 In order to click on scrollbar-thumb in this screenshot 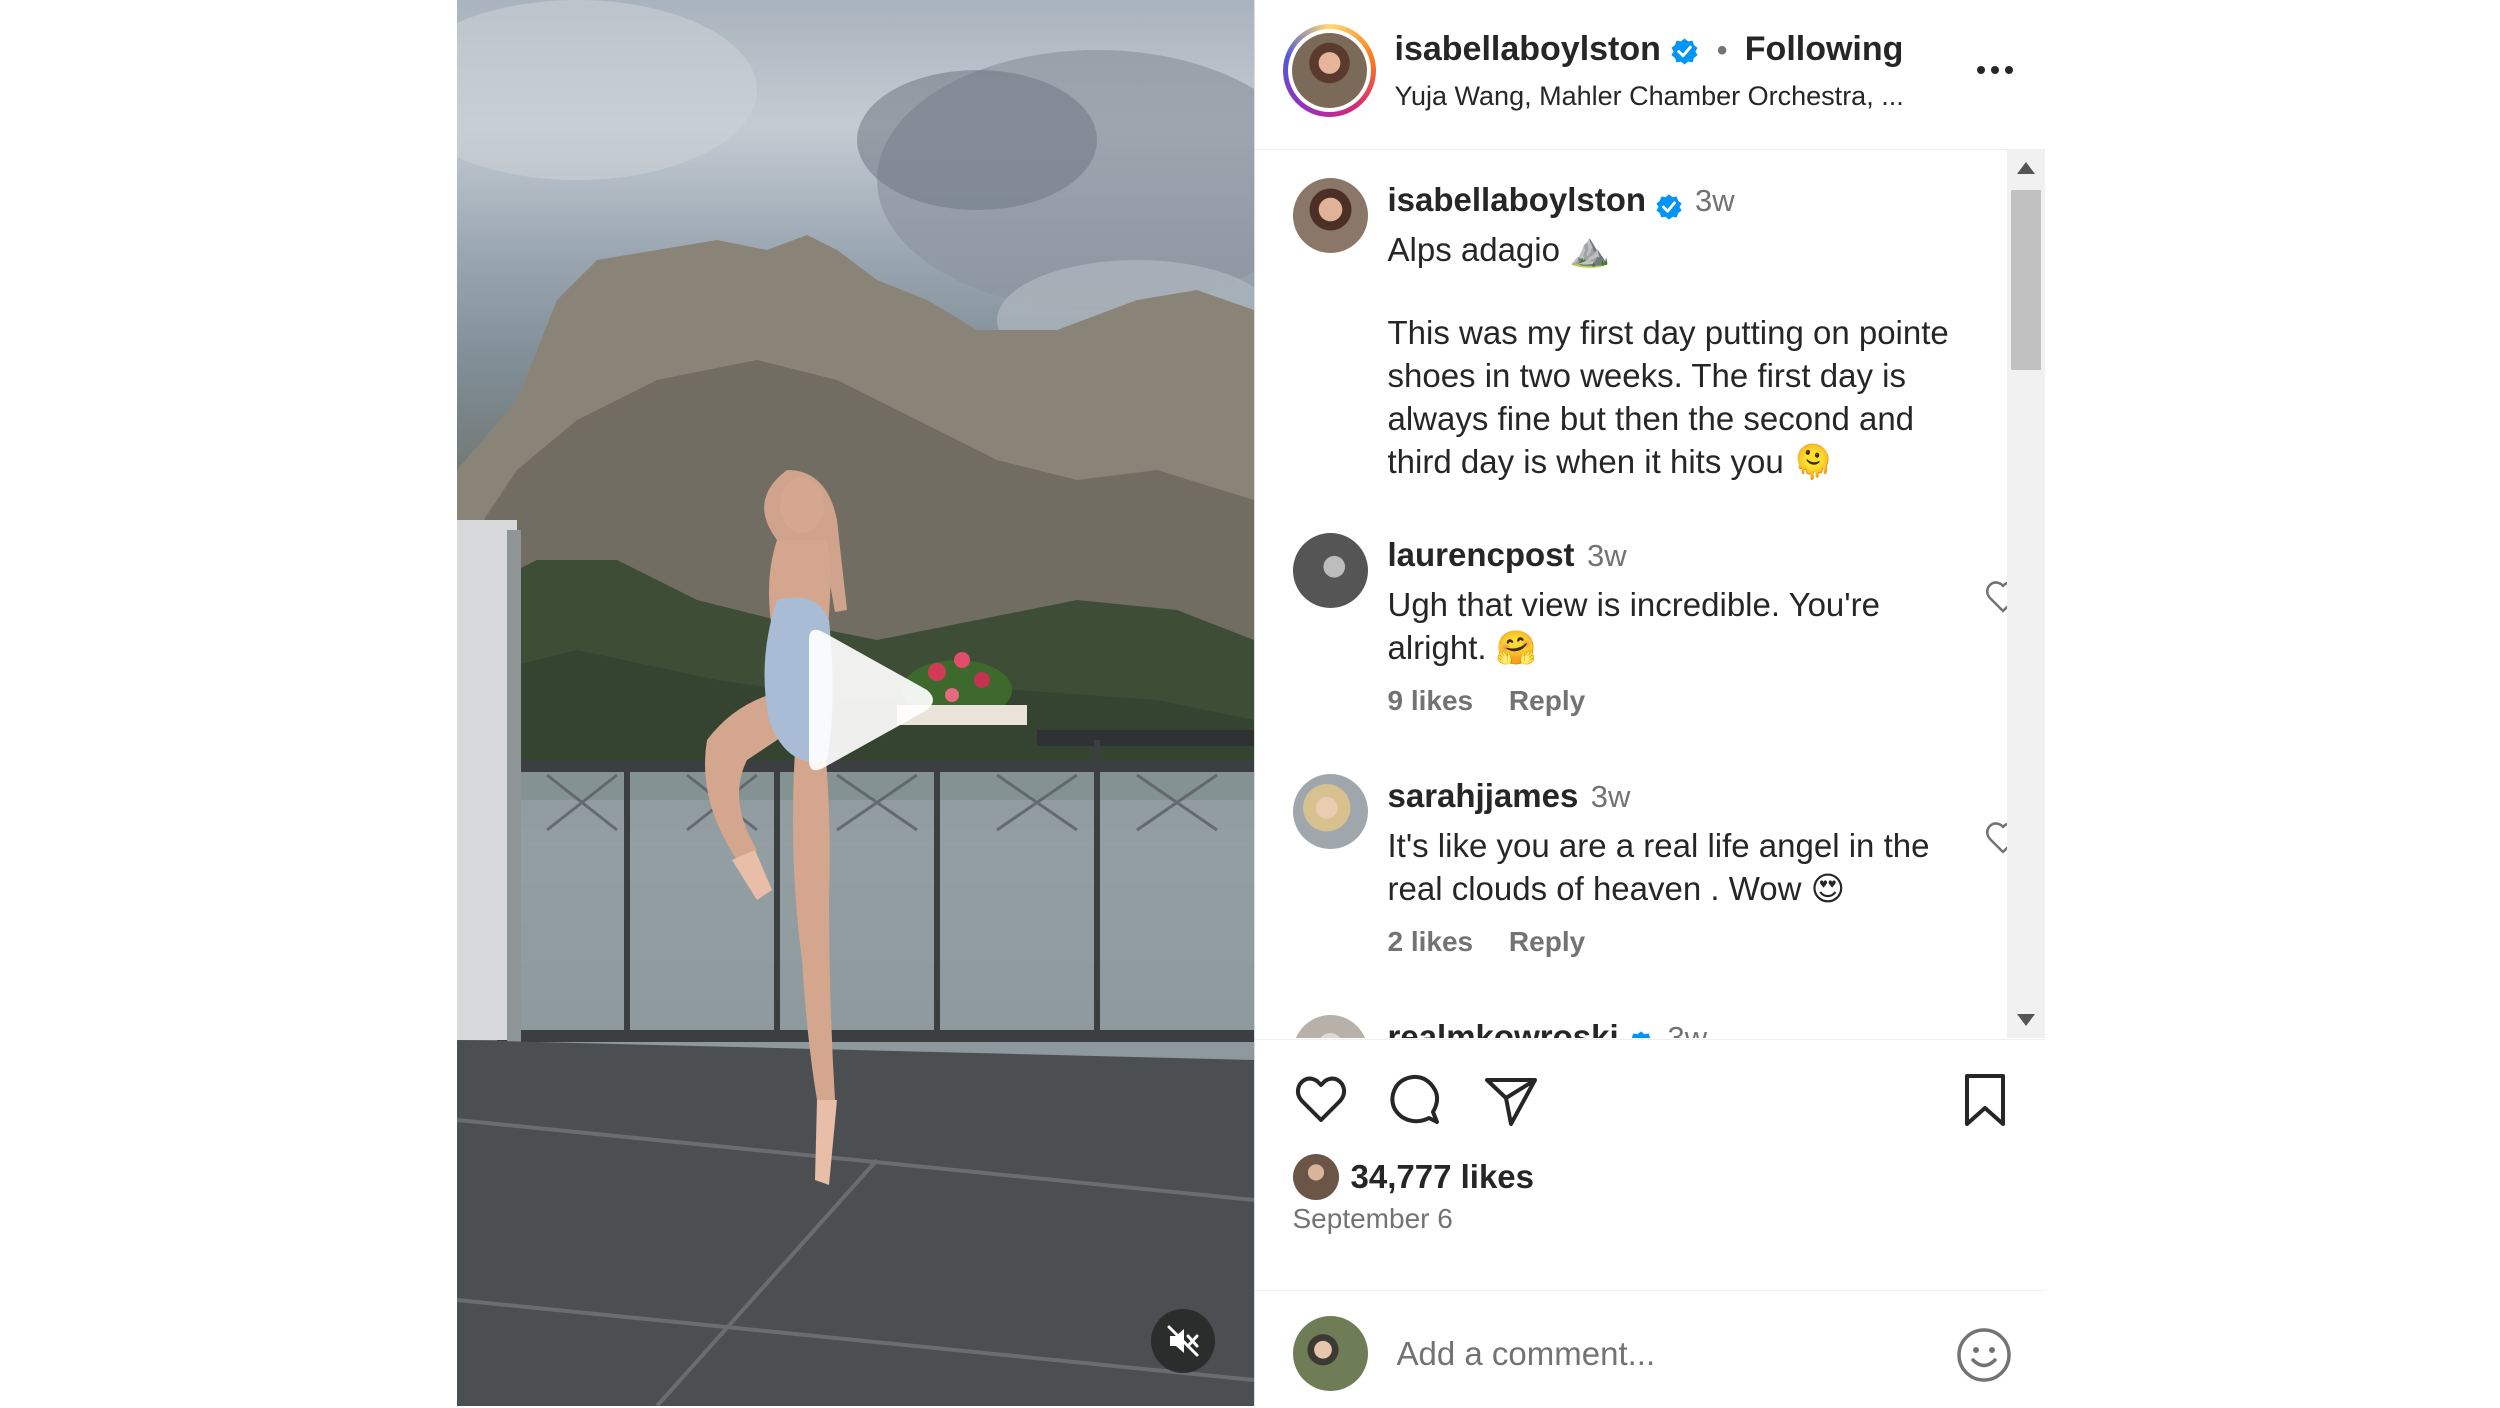, I will do `click(2025, 280)`.